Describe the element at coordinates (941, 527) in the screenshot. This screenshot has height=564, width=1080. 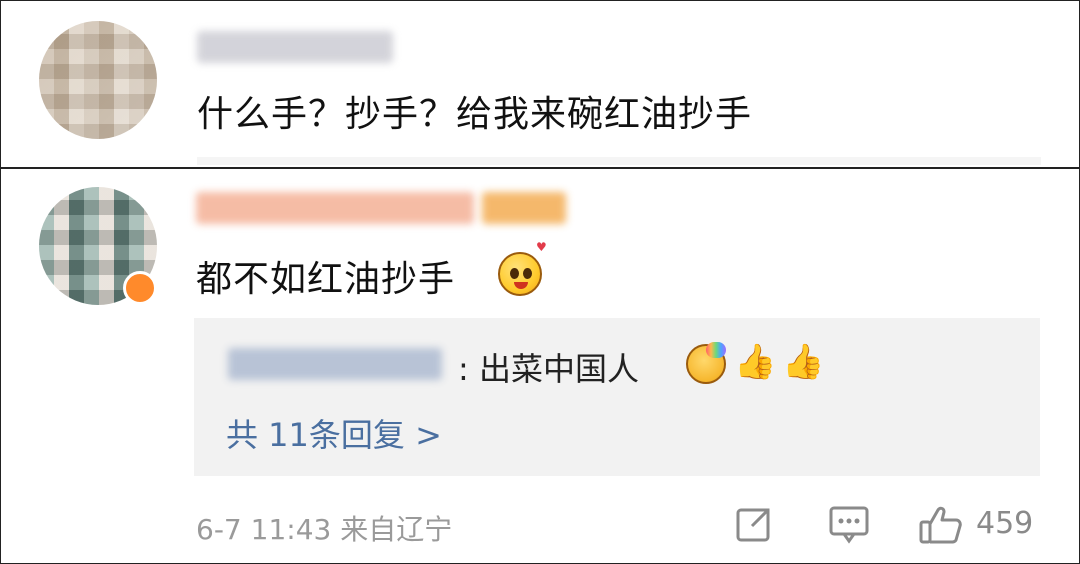
I see `like-icon` at that location.